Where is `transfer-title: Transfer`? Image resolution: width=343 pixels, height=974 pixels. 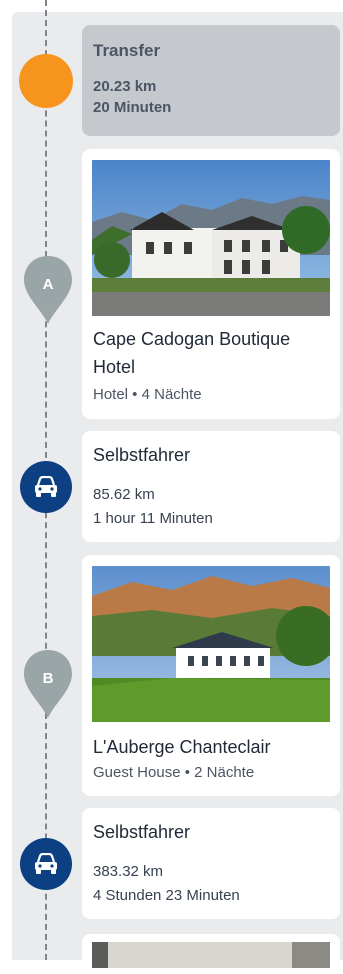
transfer-title: Transfer is located at coordinates (127, 50).